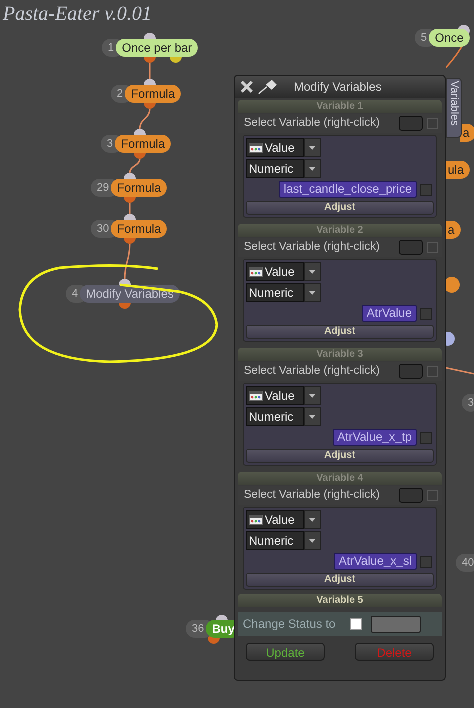 The width and height of the screenshot is (474, 708). What do you see at coordinates (130, 294) in the screenshot?
I see `flow-node: Modify Variables` at bounding box center [130, 294].